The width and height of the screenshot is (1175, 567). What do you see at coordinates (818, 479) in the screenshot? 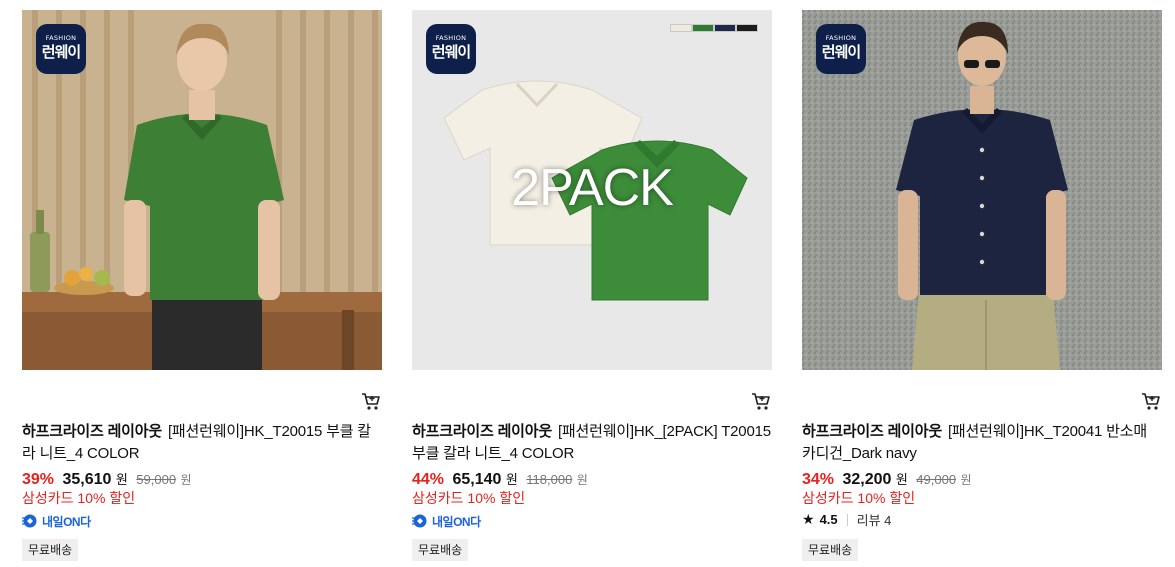
I see `discount-rate: 34%` at bounding box center [818, 479].